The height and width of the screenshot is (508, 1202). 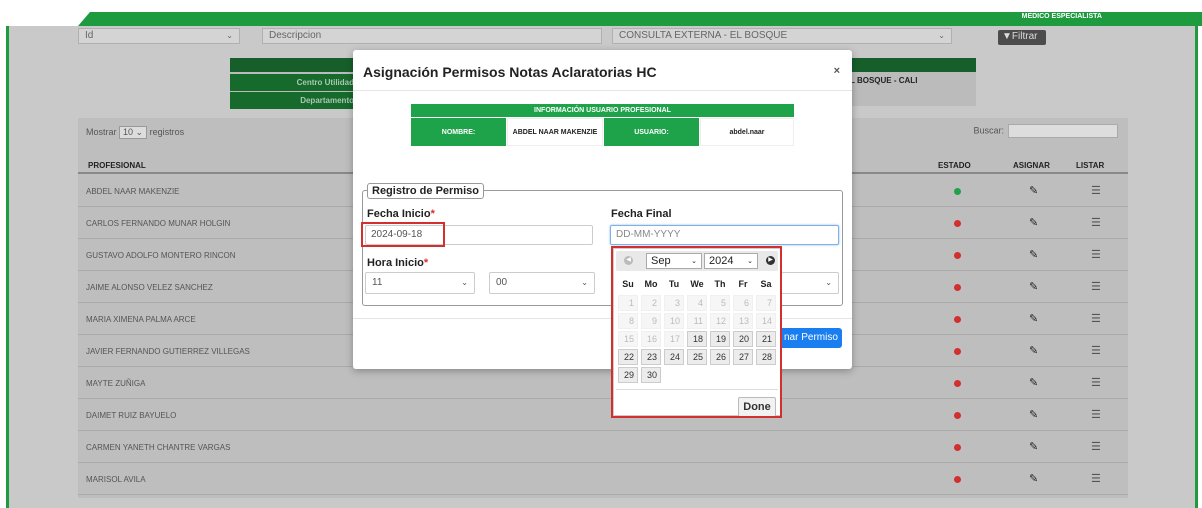 I want to click on start-time-label: Hora Inicio*, so click(x=397, y=263).